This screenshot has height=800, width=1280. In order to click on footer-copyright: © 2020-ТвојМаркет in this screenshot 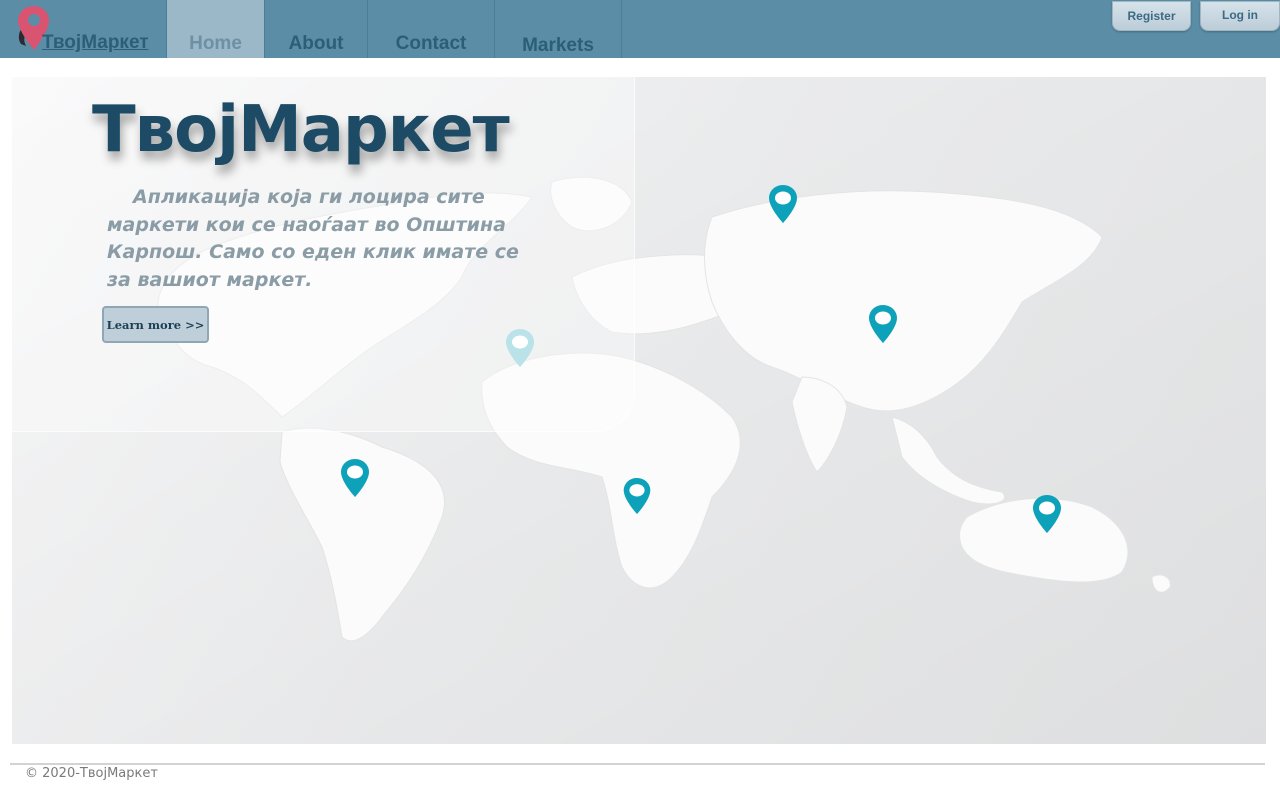, I will do `click(91, 773)`.